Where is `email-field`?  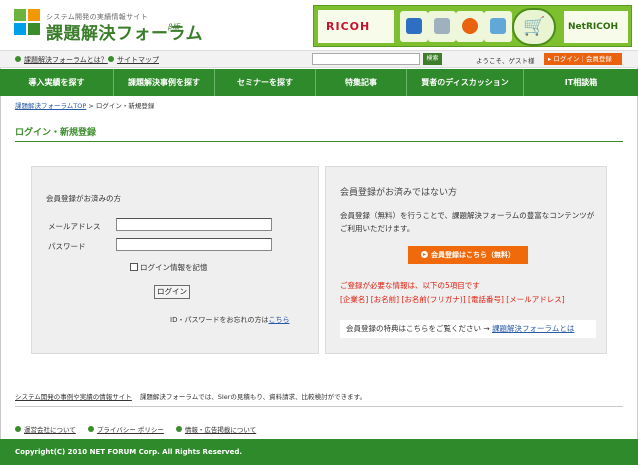 email-field is located at coordinates (194, 224).